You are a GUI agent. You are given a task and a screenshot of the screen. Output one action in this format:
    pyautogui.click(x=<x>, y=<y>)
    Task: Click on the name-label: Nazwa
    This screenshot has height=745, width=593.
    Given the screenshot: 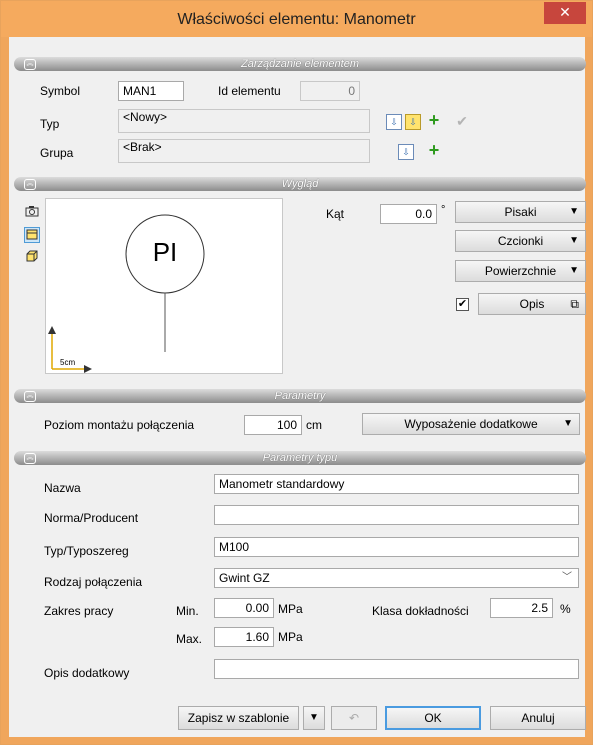 What is the action you would take?
    pyautogui.click(x=62, y=488)
    